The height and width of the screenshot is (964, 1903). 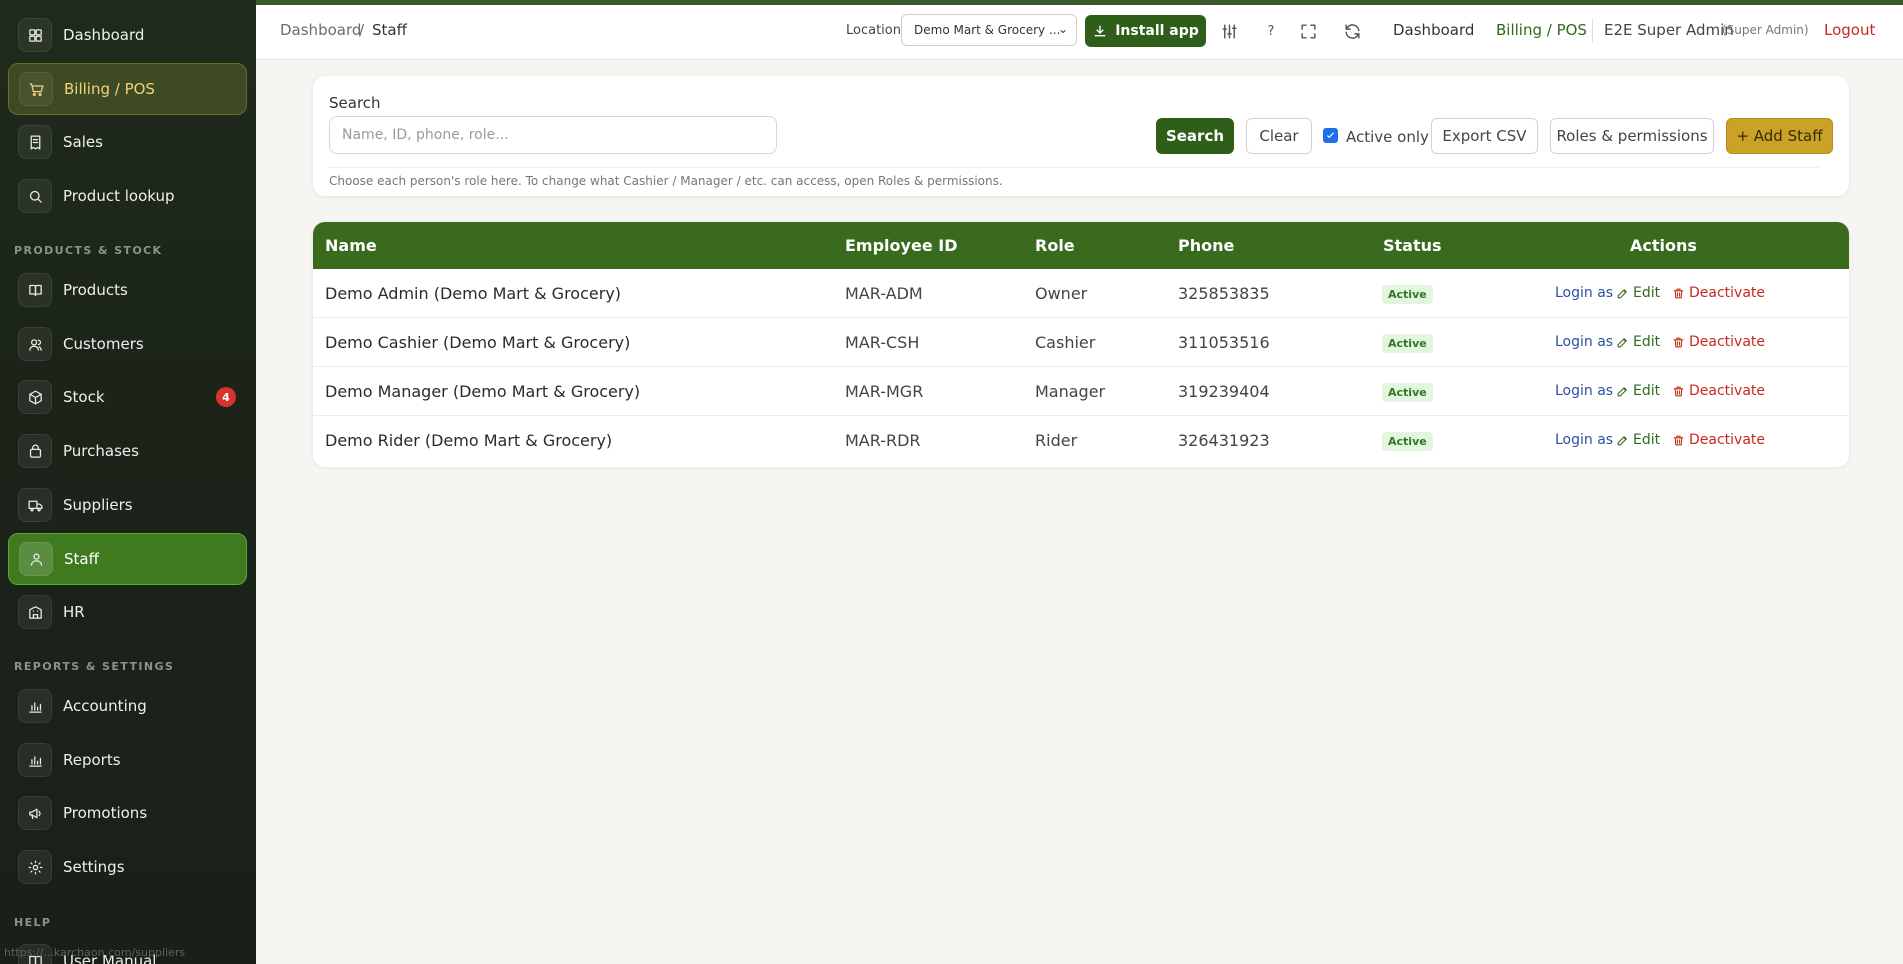 I want to click on sidebar-item-label: Billing / POS, so click(x=109, y=89).